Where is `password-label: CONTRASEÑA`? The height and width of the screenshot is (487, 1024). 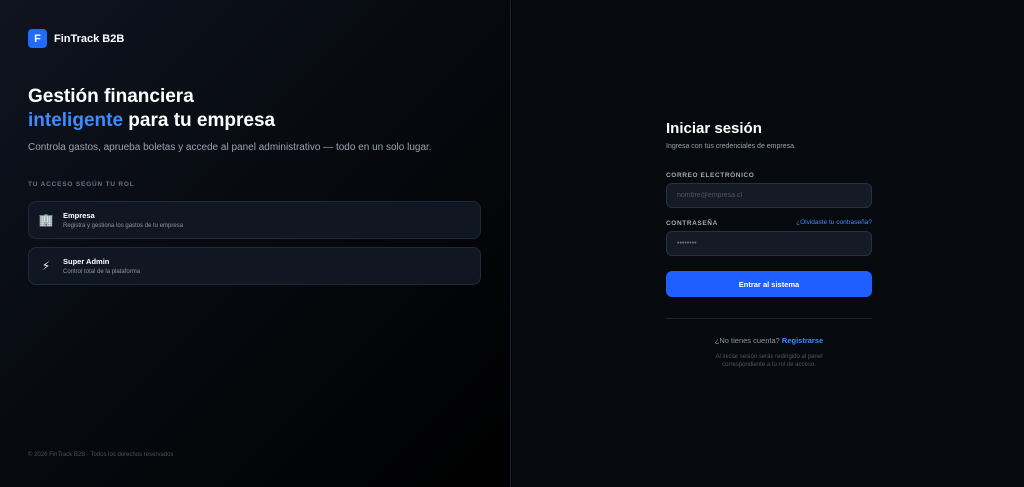 password-label: CONTRASEÑA is located at coordinates (692, 223).